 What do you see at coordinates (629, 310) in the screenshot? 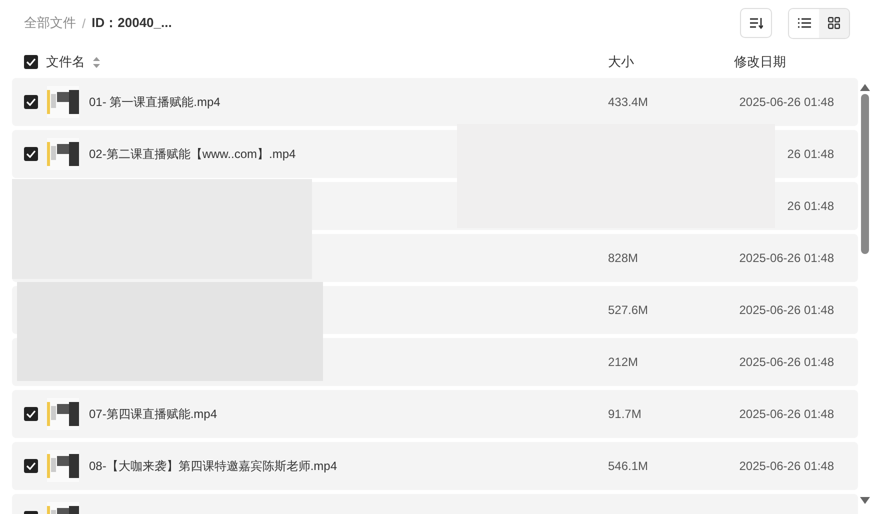
I see `file-size: 527.6M` at bounding box center [629, 310].